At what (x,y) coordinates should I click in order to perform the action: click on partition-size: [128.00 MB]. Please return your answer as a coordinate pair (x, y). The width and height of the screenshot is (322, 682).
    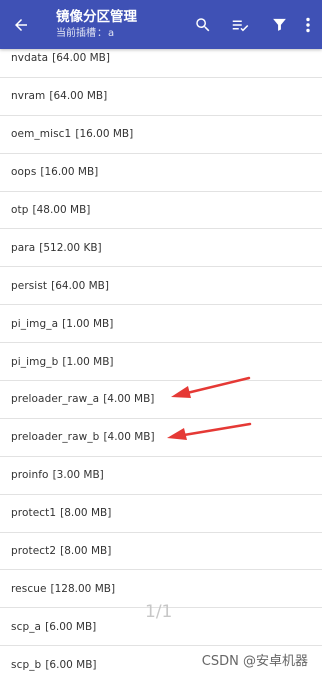
    Looking at the image, I should click on (83, 588).